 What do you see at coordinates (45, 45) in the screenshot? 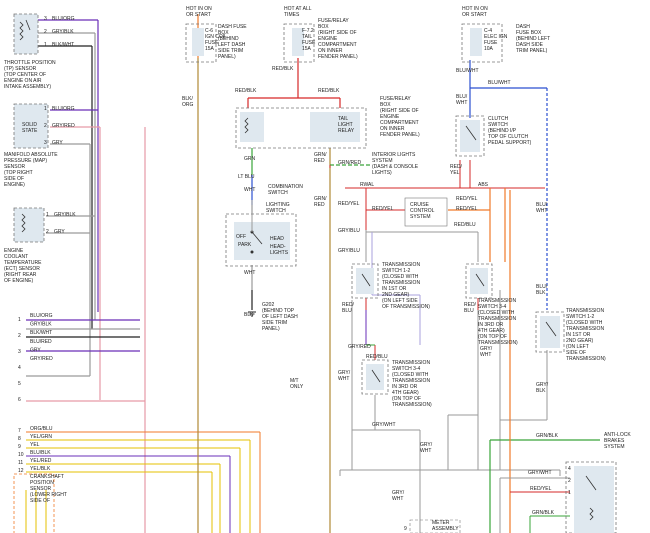
I see `tp-pin-2: 1` at bounding box center [45, 45].